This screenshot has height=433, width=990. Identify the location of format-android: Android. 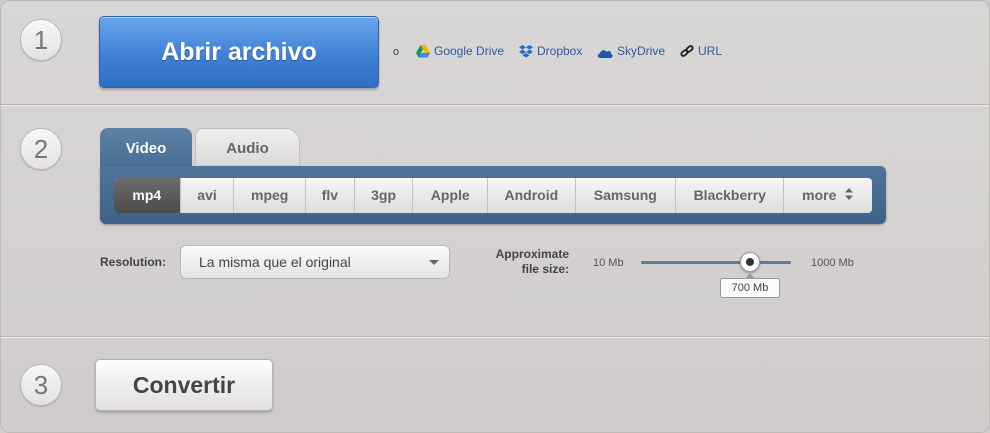
(532, 195).